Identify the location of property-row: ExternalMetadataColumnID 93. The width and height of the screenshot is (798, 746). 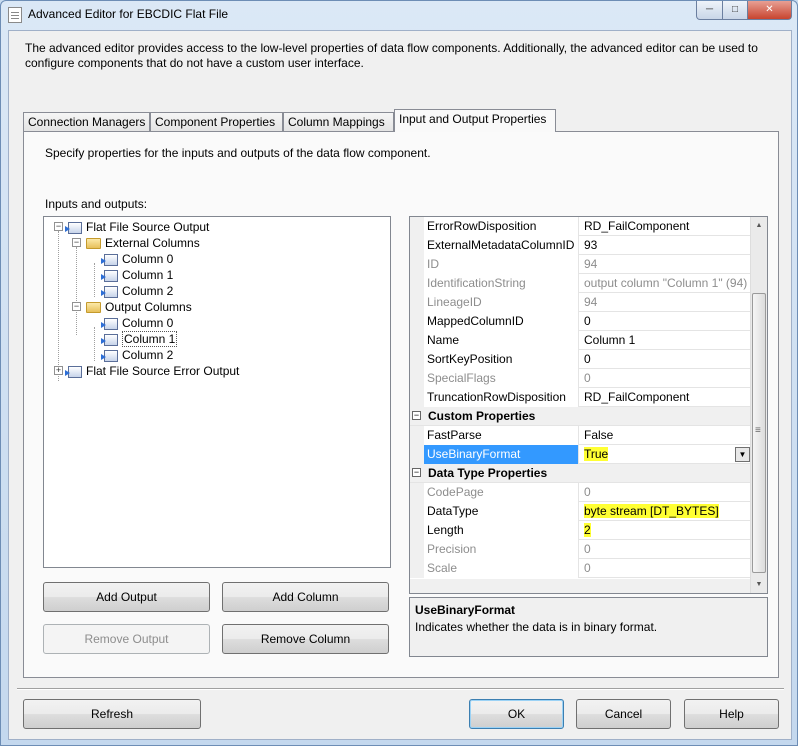
(581, 245).